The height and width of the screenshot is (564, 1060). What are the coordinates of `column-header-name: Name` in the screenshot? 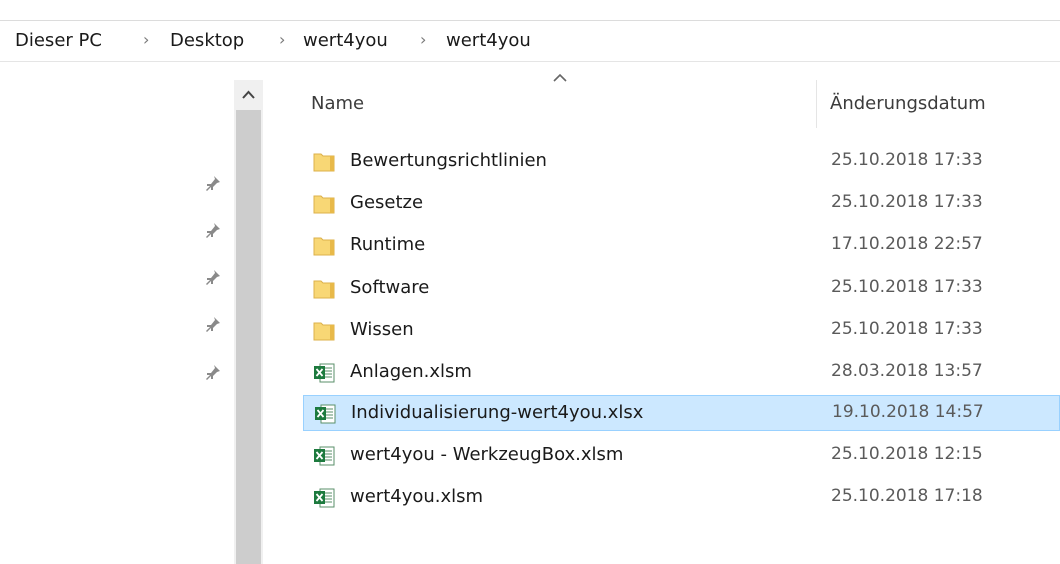 It's located at (337, 103).